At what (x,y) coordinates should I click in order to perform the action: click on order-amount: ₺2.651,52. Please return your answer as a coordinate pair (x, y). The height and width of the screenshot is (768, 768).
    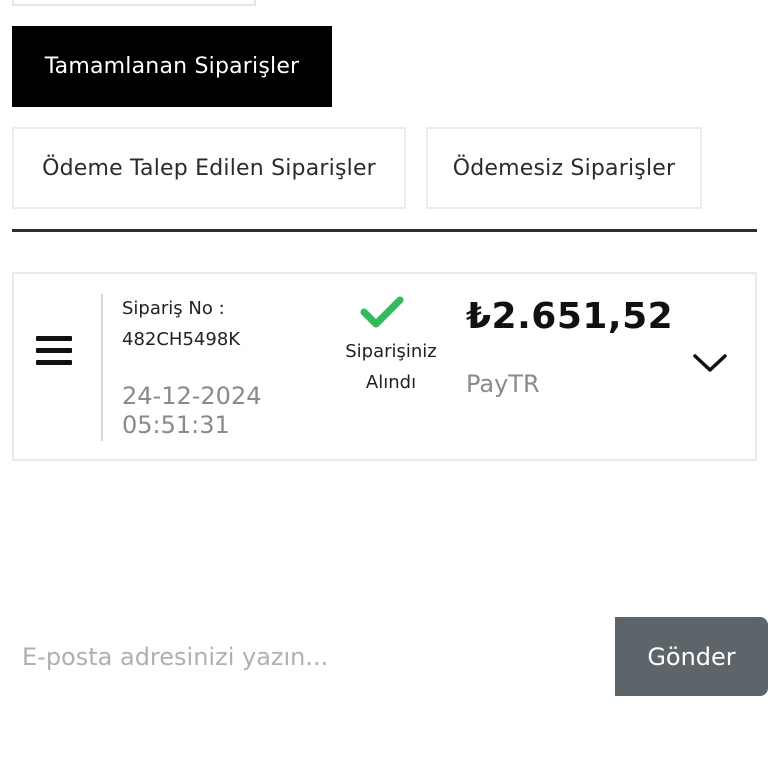
    Looking at the image, I should click on (570, 316).